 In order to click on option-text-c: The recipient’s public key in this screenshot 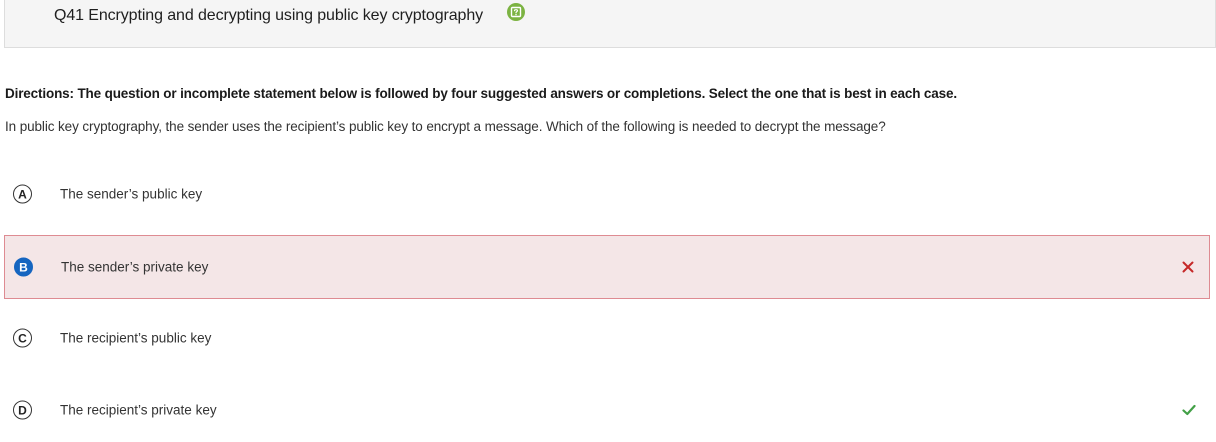, I will do `click(136, 338)`.